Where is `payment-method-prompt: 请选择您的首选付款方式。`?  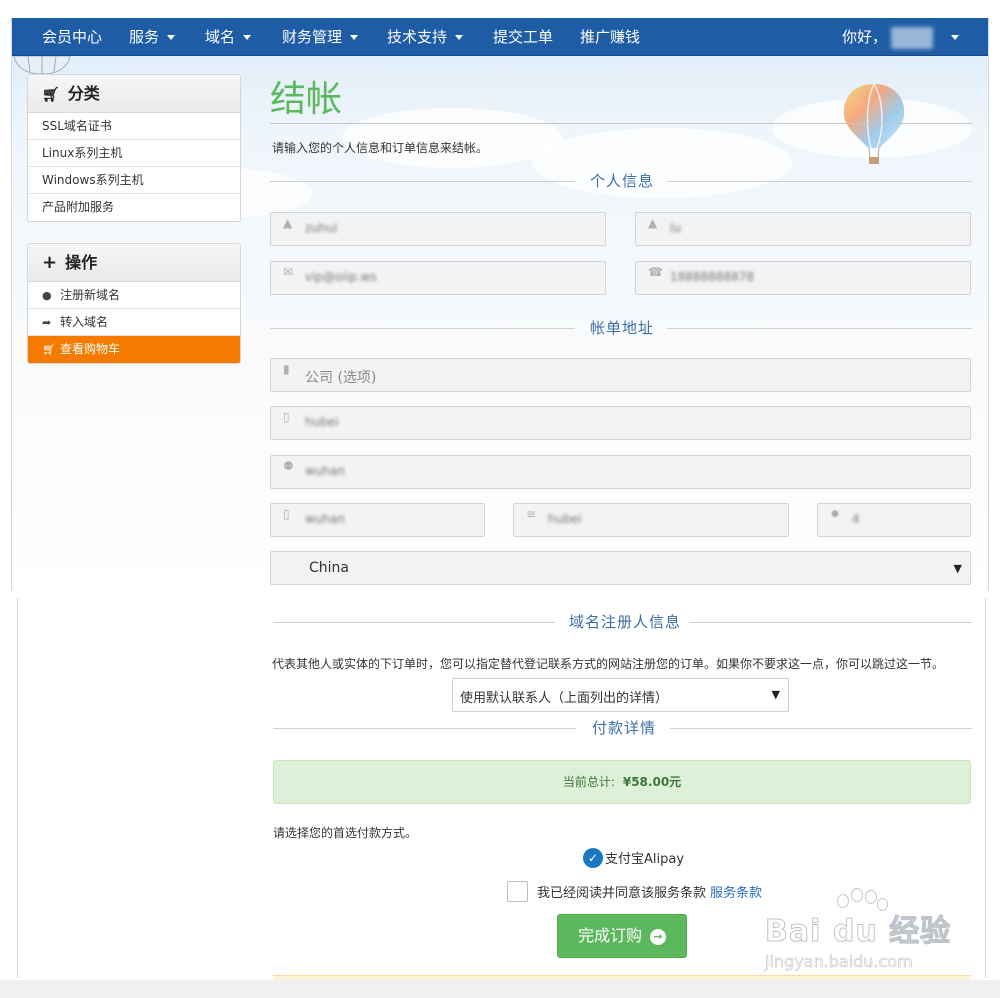 payment-method-prompt: 请选择您的首选付款方式。 is located at coordinates (345, 833).